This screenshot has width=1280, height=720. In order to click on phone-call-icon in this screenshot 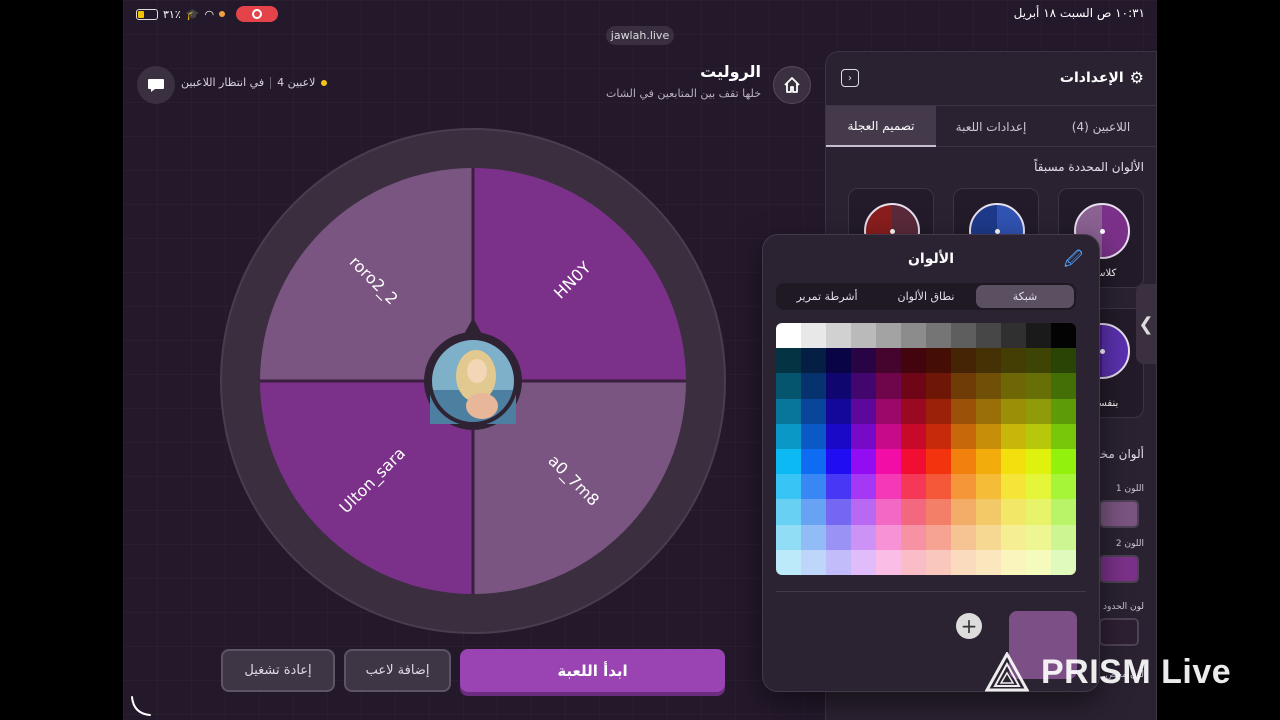, I will do `click(141, 706)`.